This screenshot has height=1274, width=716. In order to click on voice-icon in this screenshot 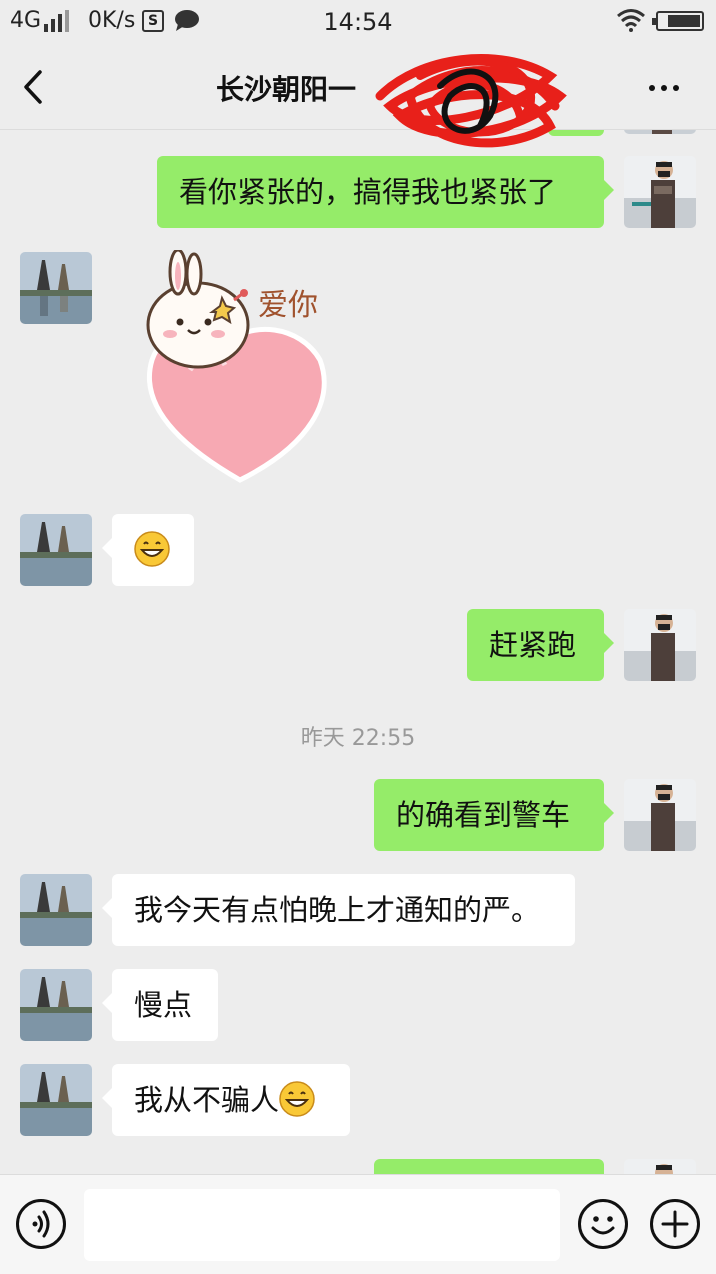, I will do `click(41, 1224)`.